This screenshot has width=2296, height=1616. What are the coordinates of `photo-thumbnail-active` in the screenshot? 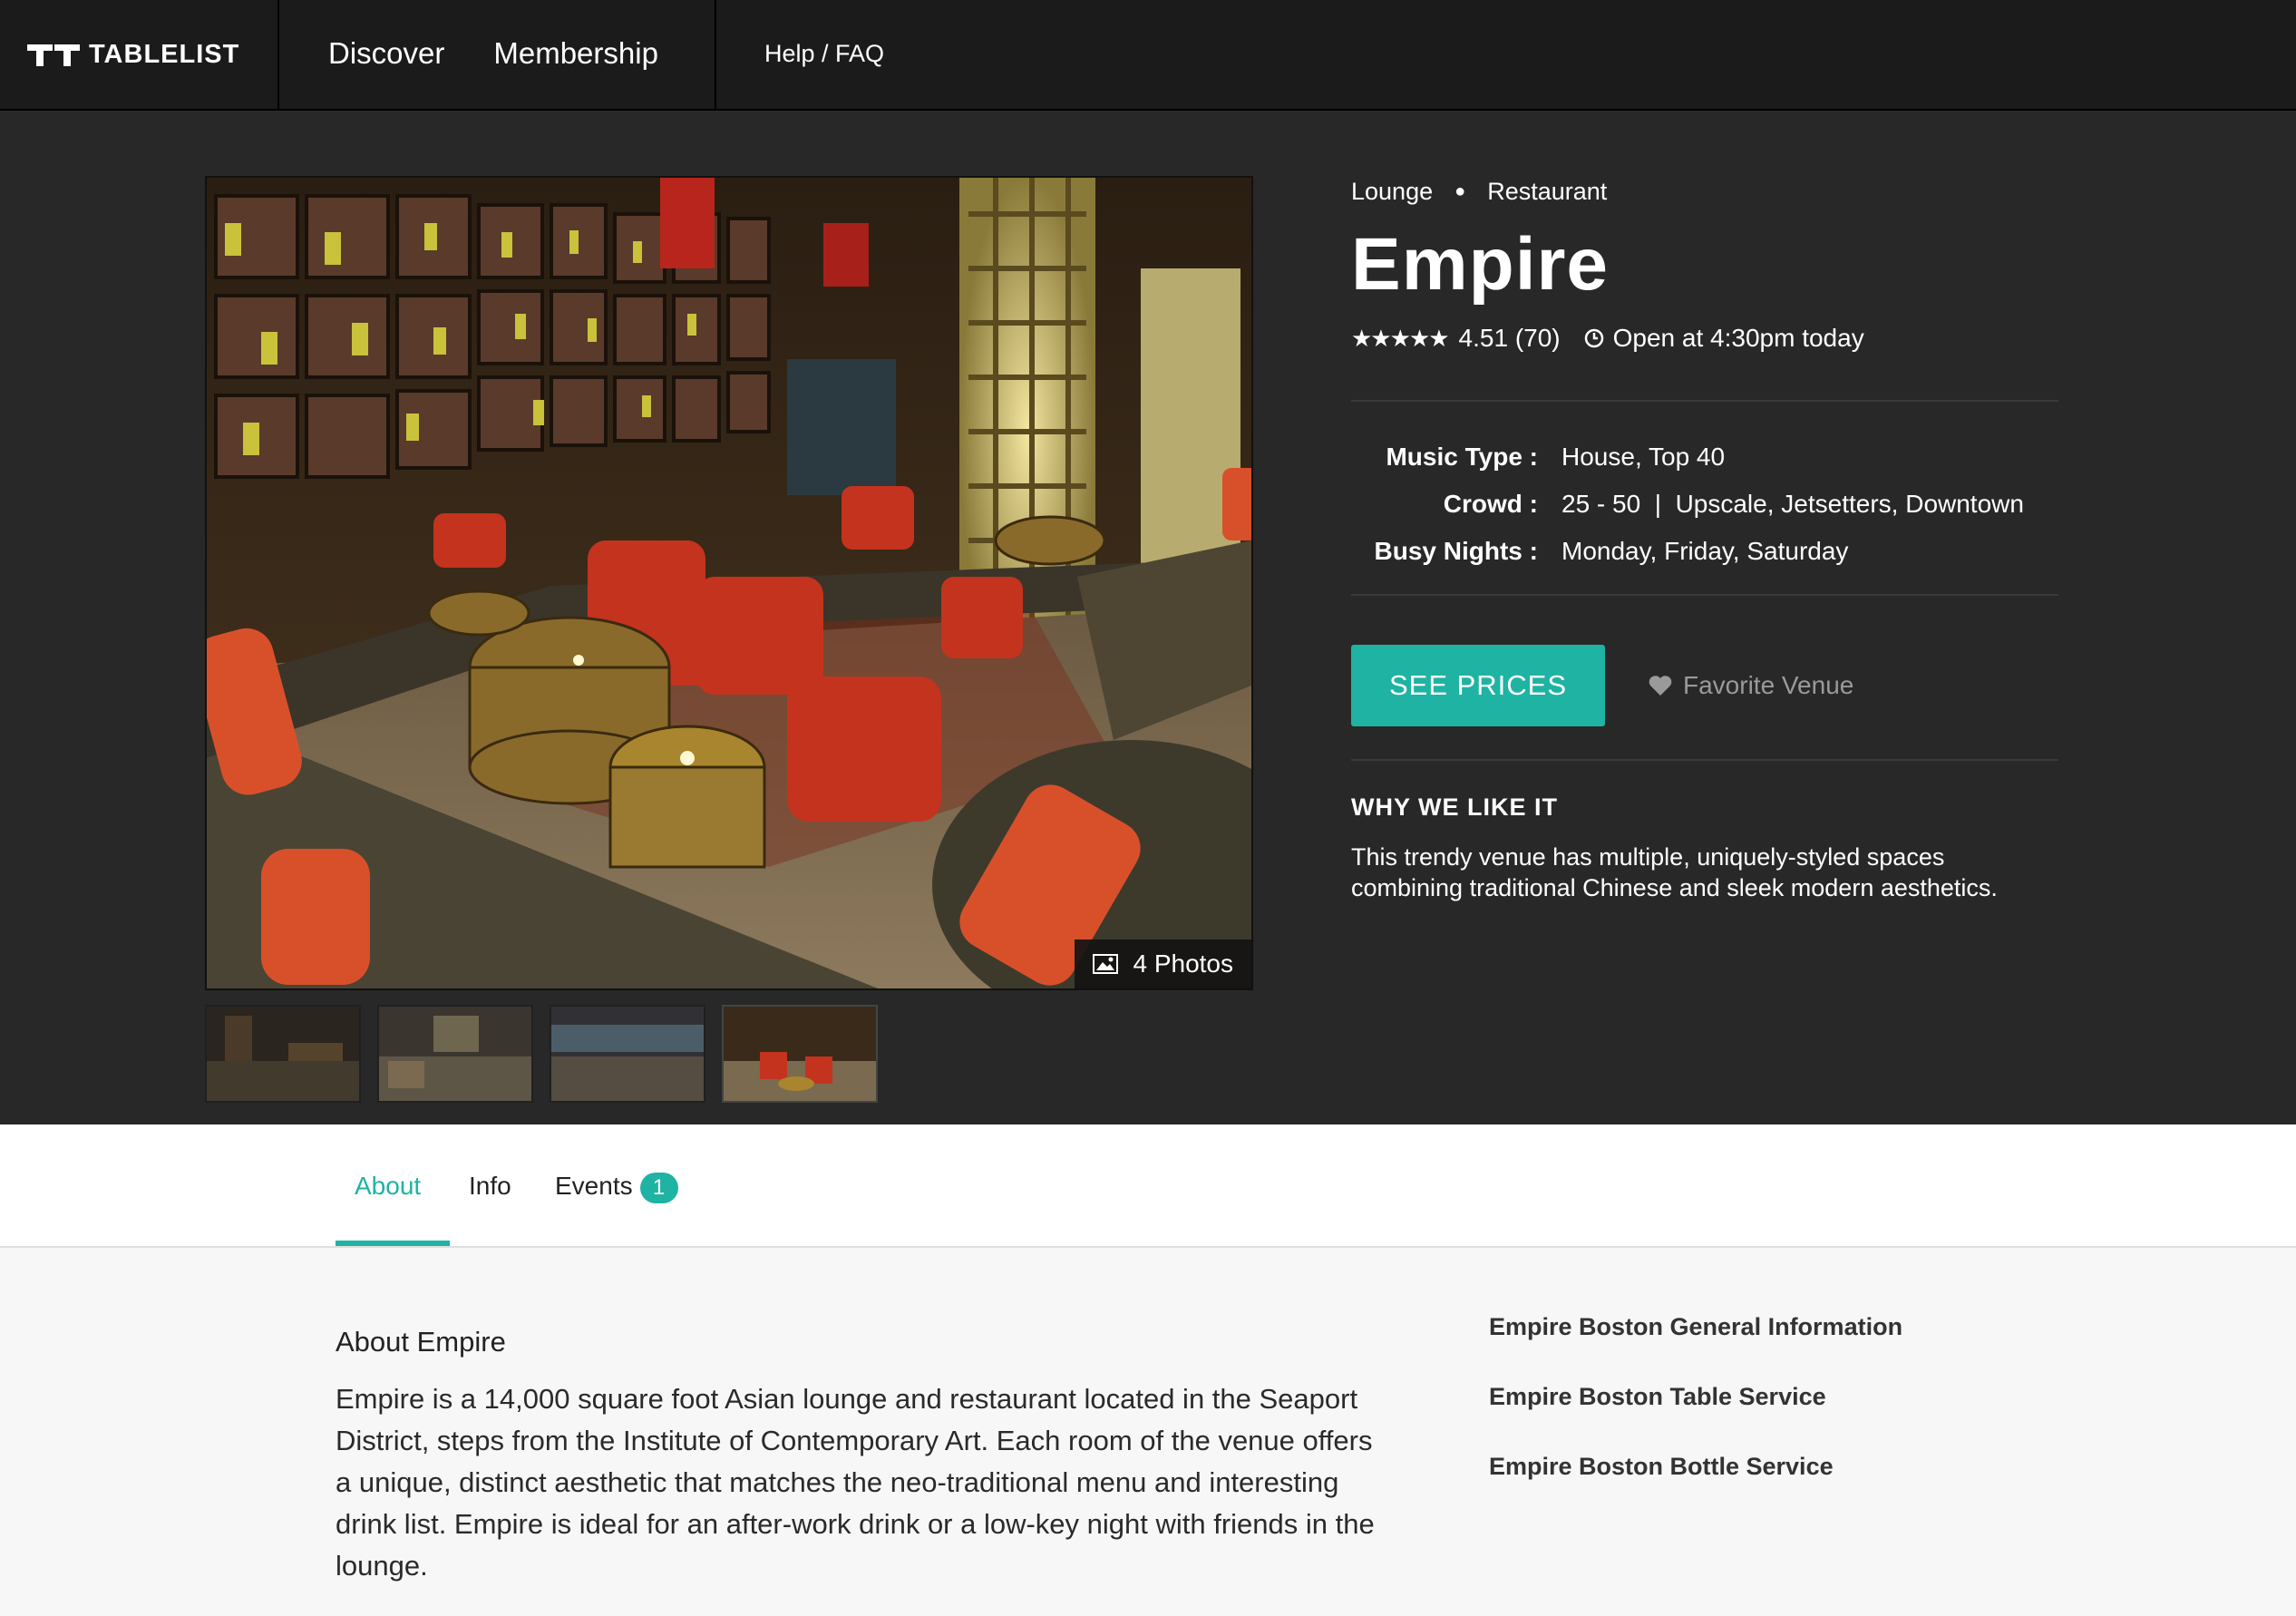 It's located at (800, 1054).